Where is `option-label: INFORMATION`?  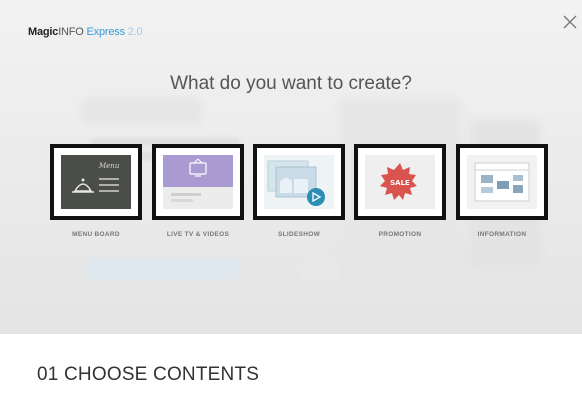 option-label: INFORMATION is located at coordinates (502, 234).